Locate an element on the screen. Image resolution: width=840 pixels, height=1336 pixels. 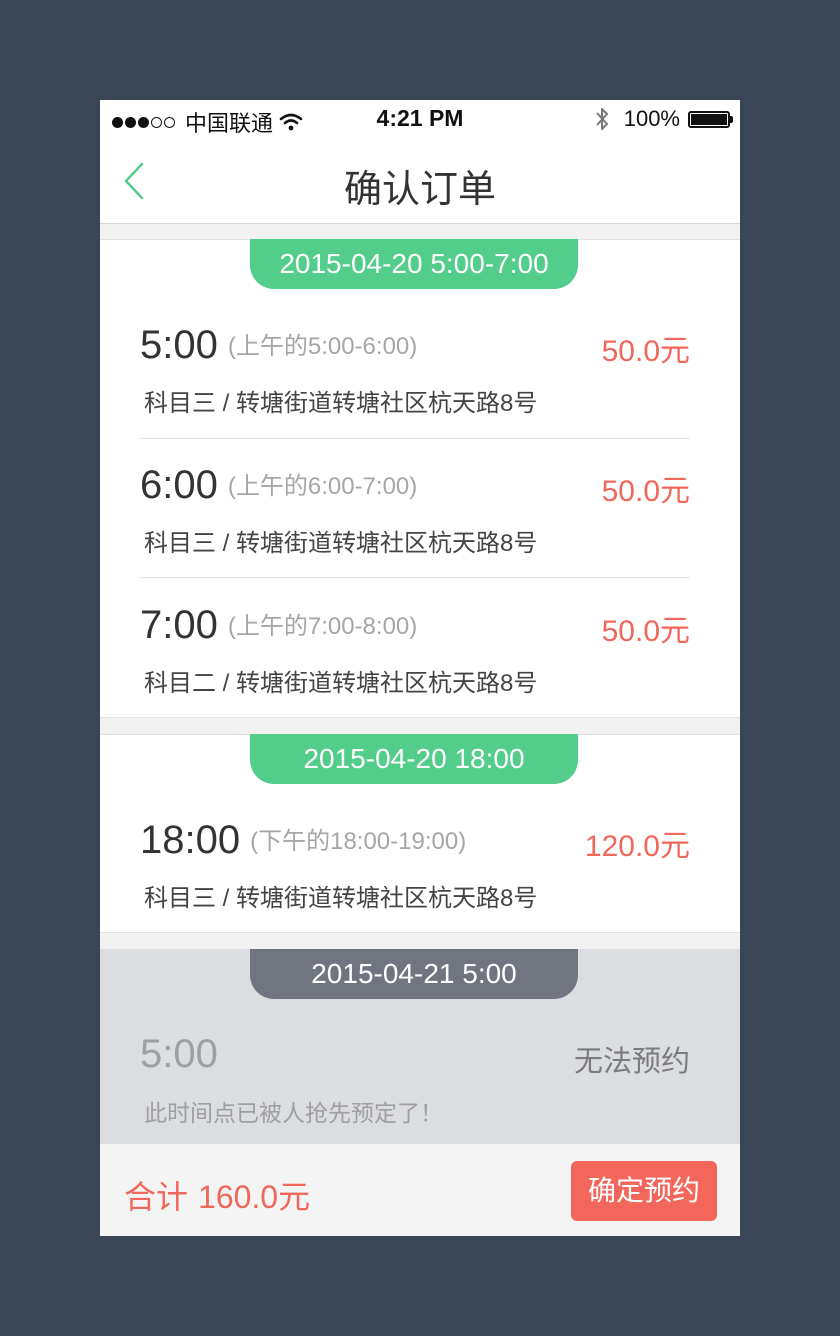
bluetooth-icon is located at coordinates (601, 119).